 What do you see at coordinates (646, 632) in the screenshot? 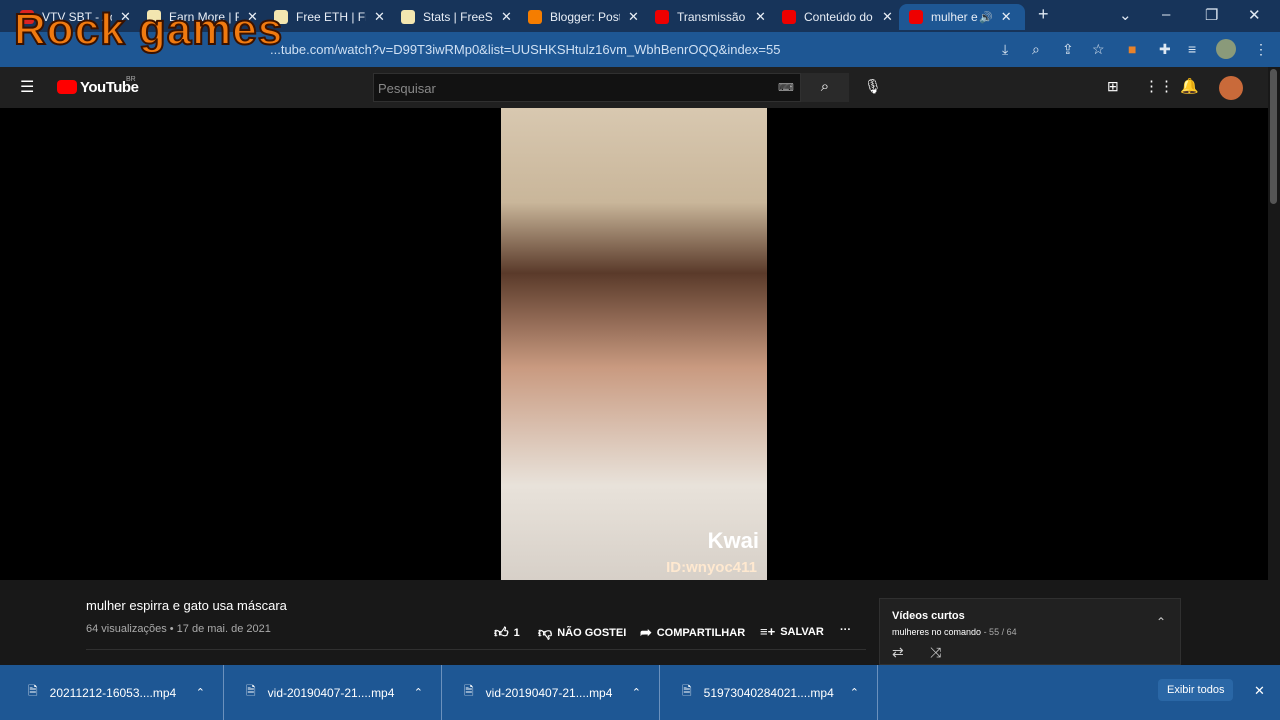
I see `share-arrow-icon: ➦` at bounding box center [646, 632].